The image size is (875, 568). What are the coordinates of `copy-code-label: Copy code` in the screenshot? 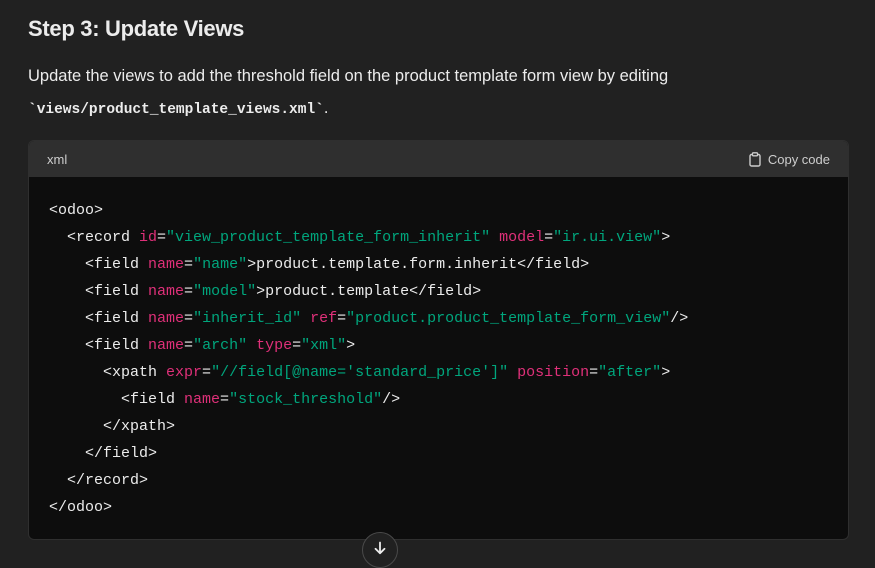 It's located at (798, 159).